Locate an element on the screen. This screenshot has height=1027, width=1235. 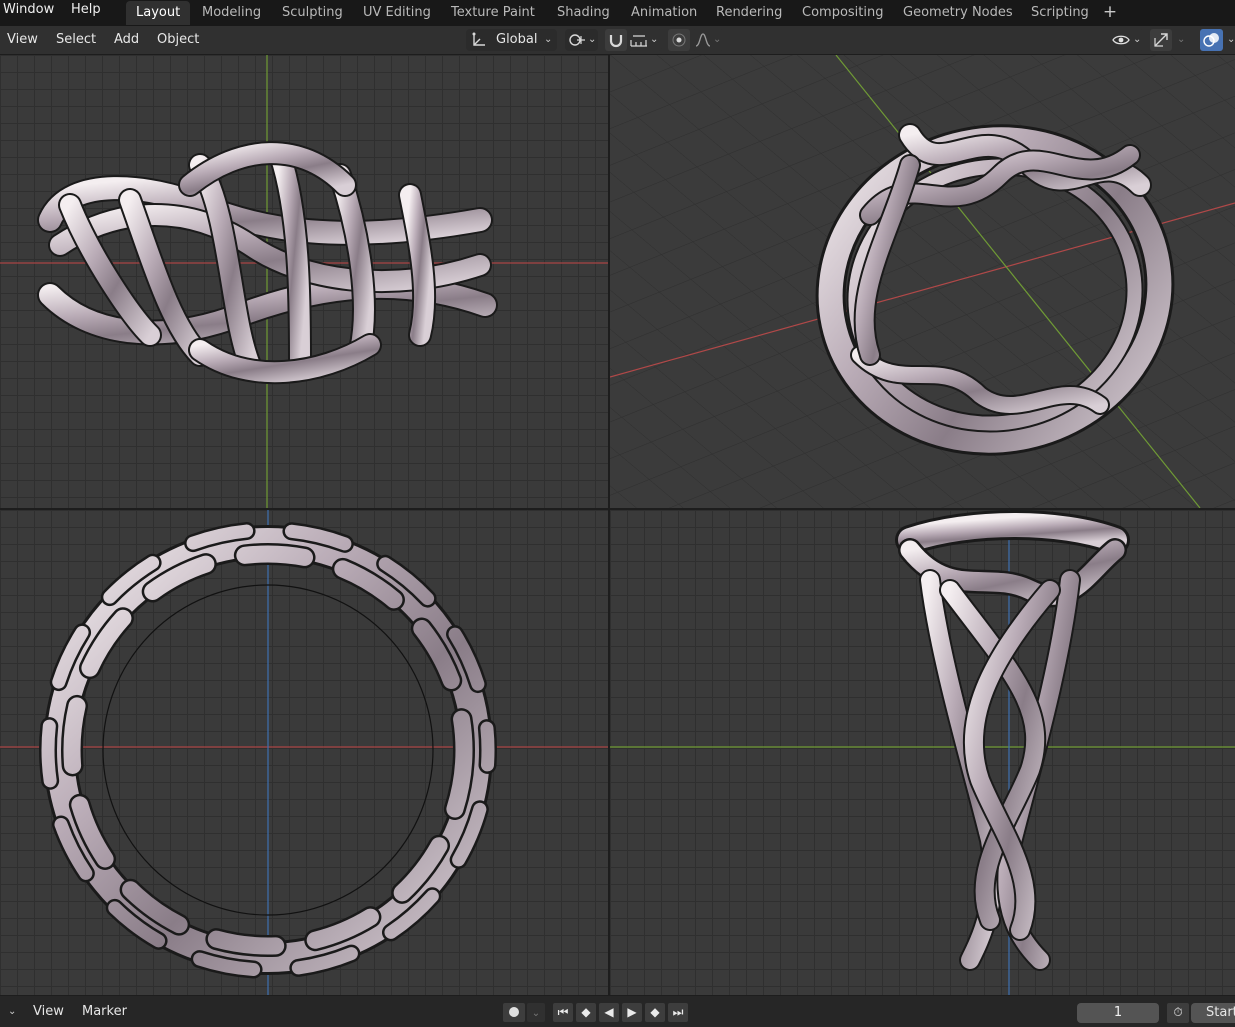
jump-start-button: ⏮ is located at coordinates (563, 1012).